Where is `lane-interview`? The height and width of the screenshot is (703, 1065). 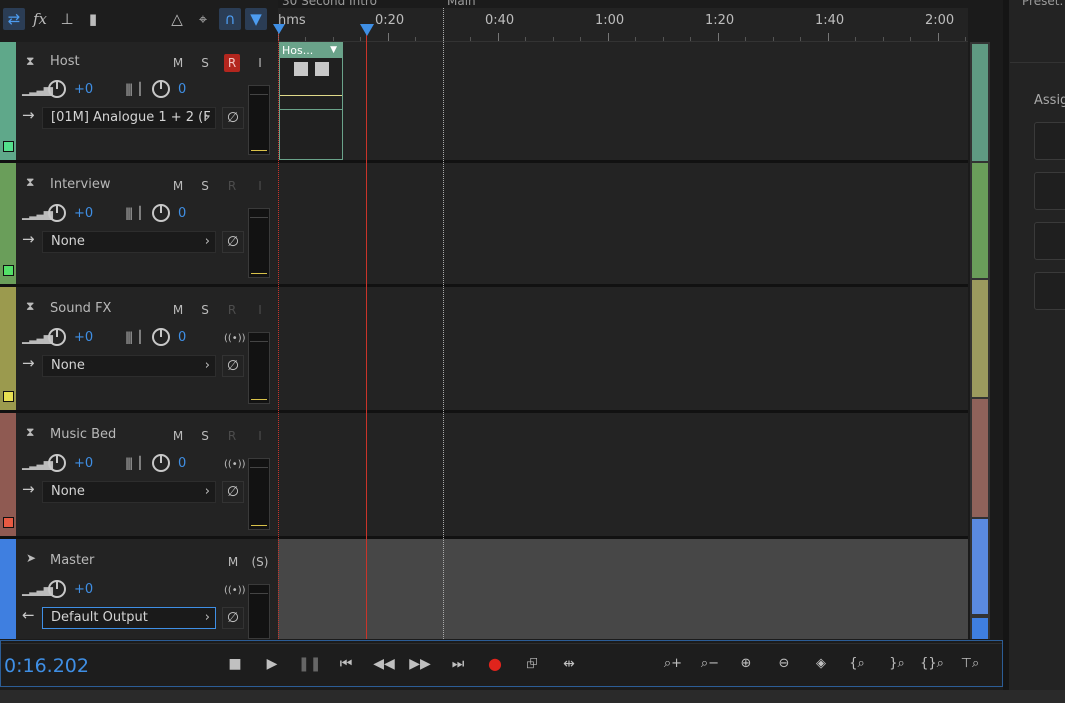 lane-interview is located at coordinates (623, 225).